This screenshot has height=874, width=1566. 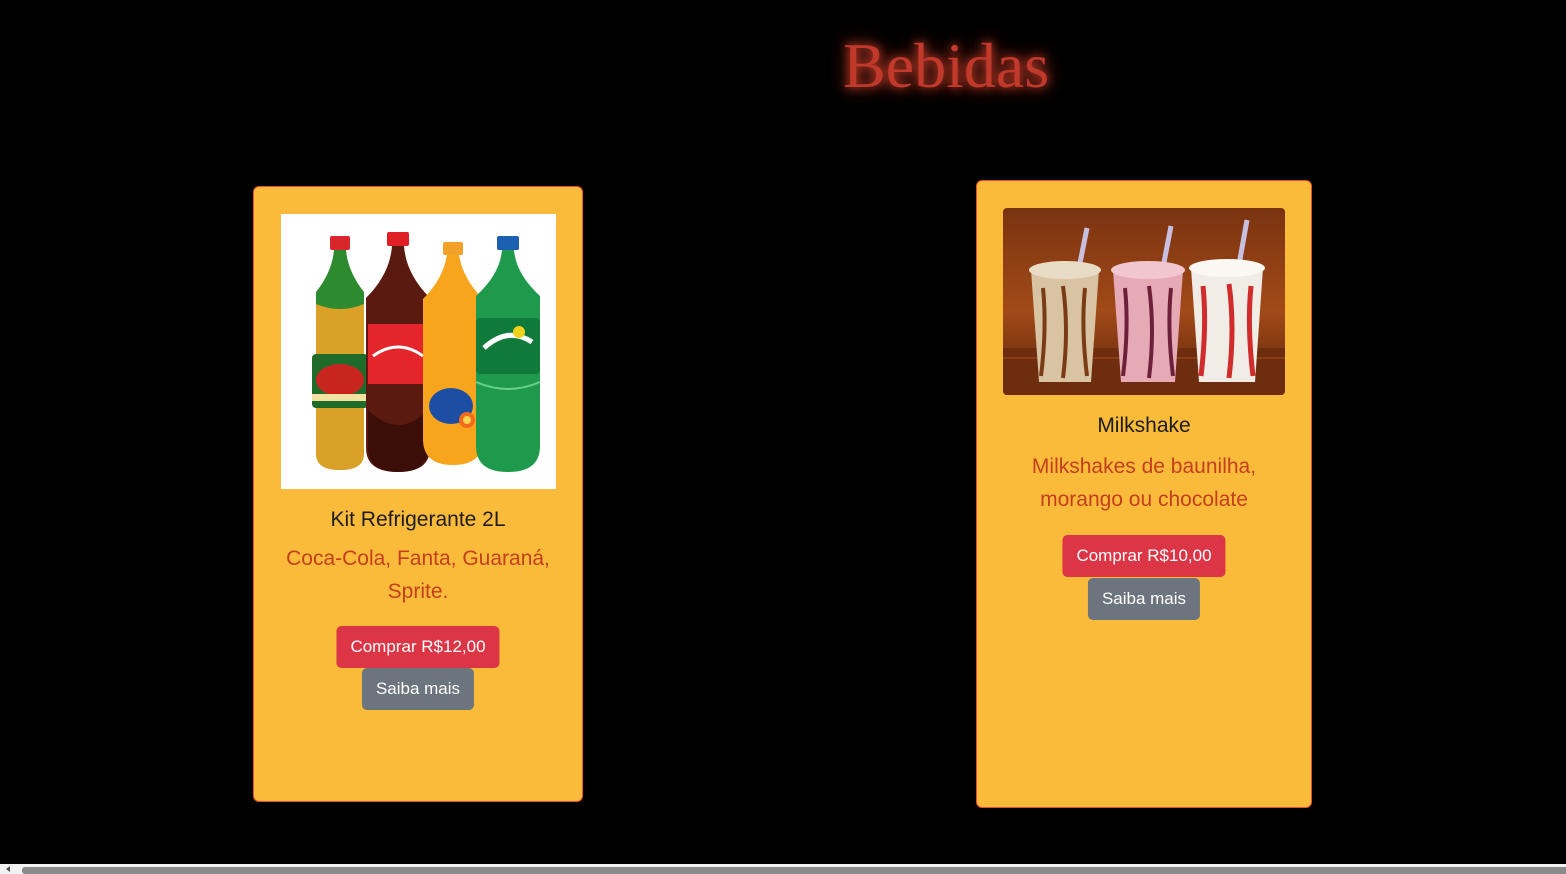 I want to click on soda-bottles-image, so click(x=418, y=351).